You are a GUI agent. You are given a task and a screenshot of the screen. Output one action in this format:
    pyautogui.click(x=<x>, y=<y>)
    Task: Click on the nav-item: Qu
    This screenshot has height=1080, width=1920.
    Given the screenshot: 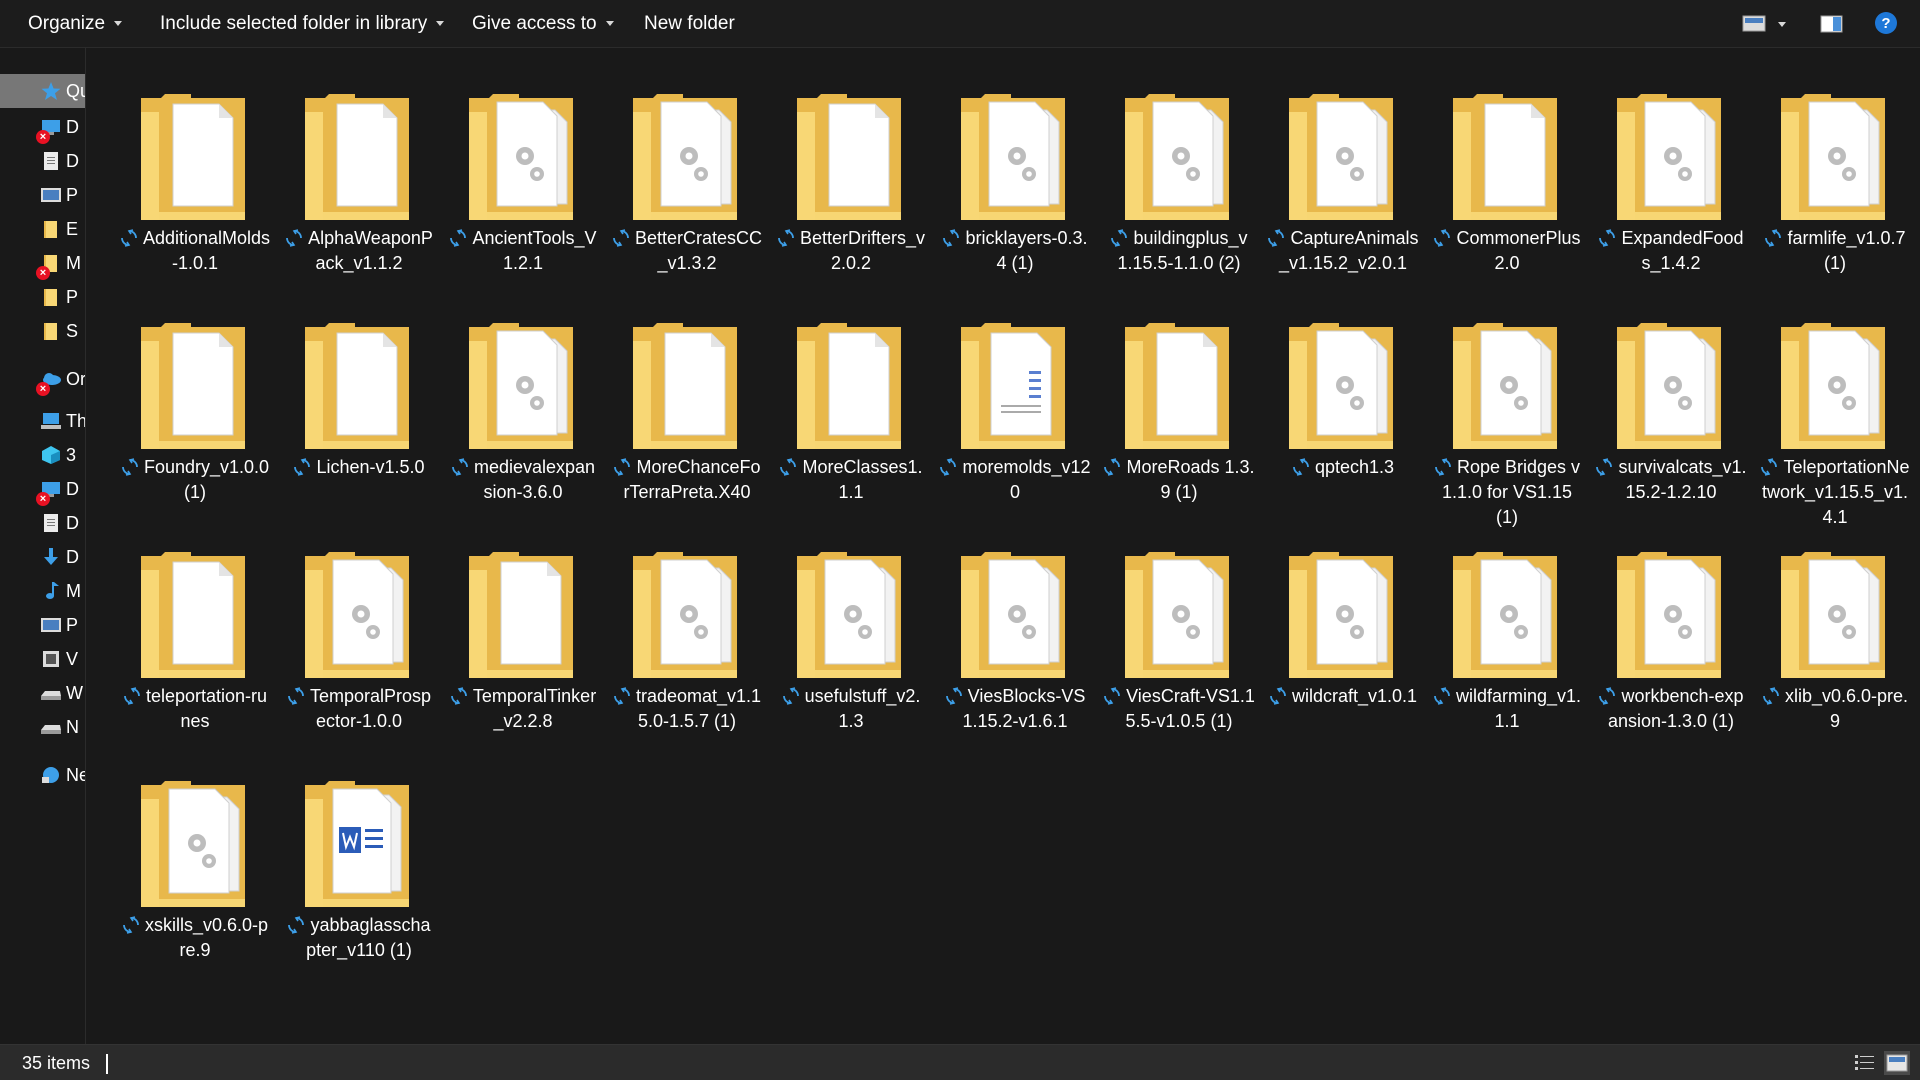 What is the action you would take?
    pyautogui.click(x=42, y=91)
    